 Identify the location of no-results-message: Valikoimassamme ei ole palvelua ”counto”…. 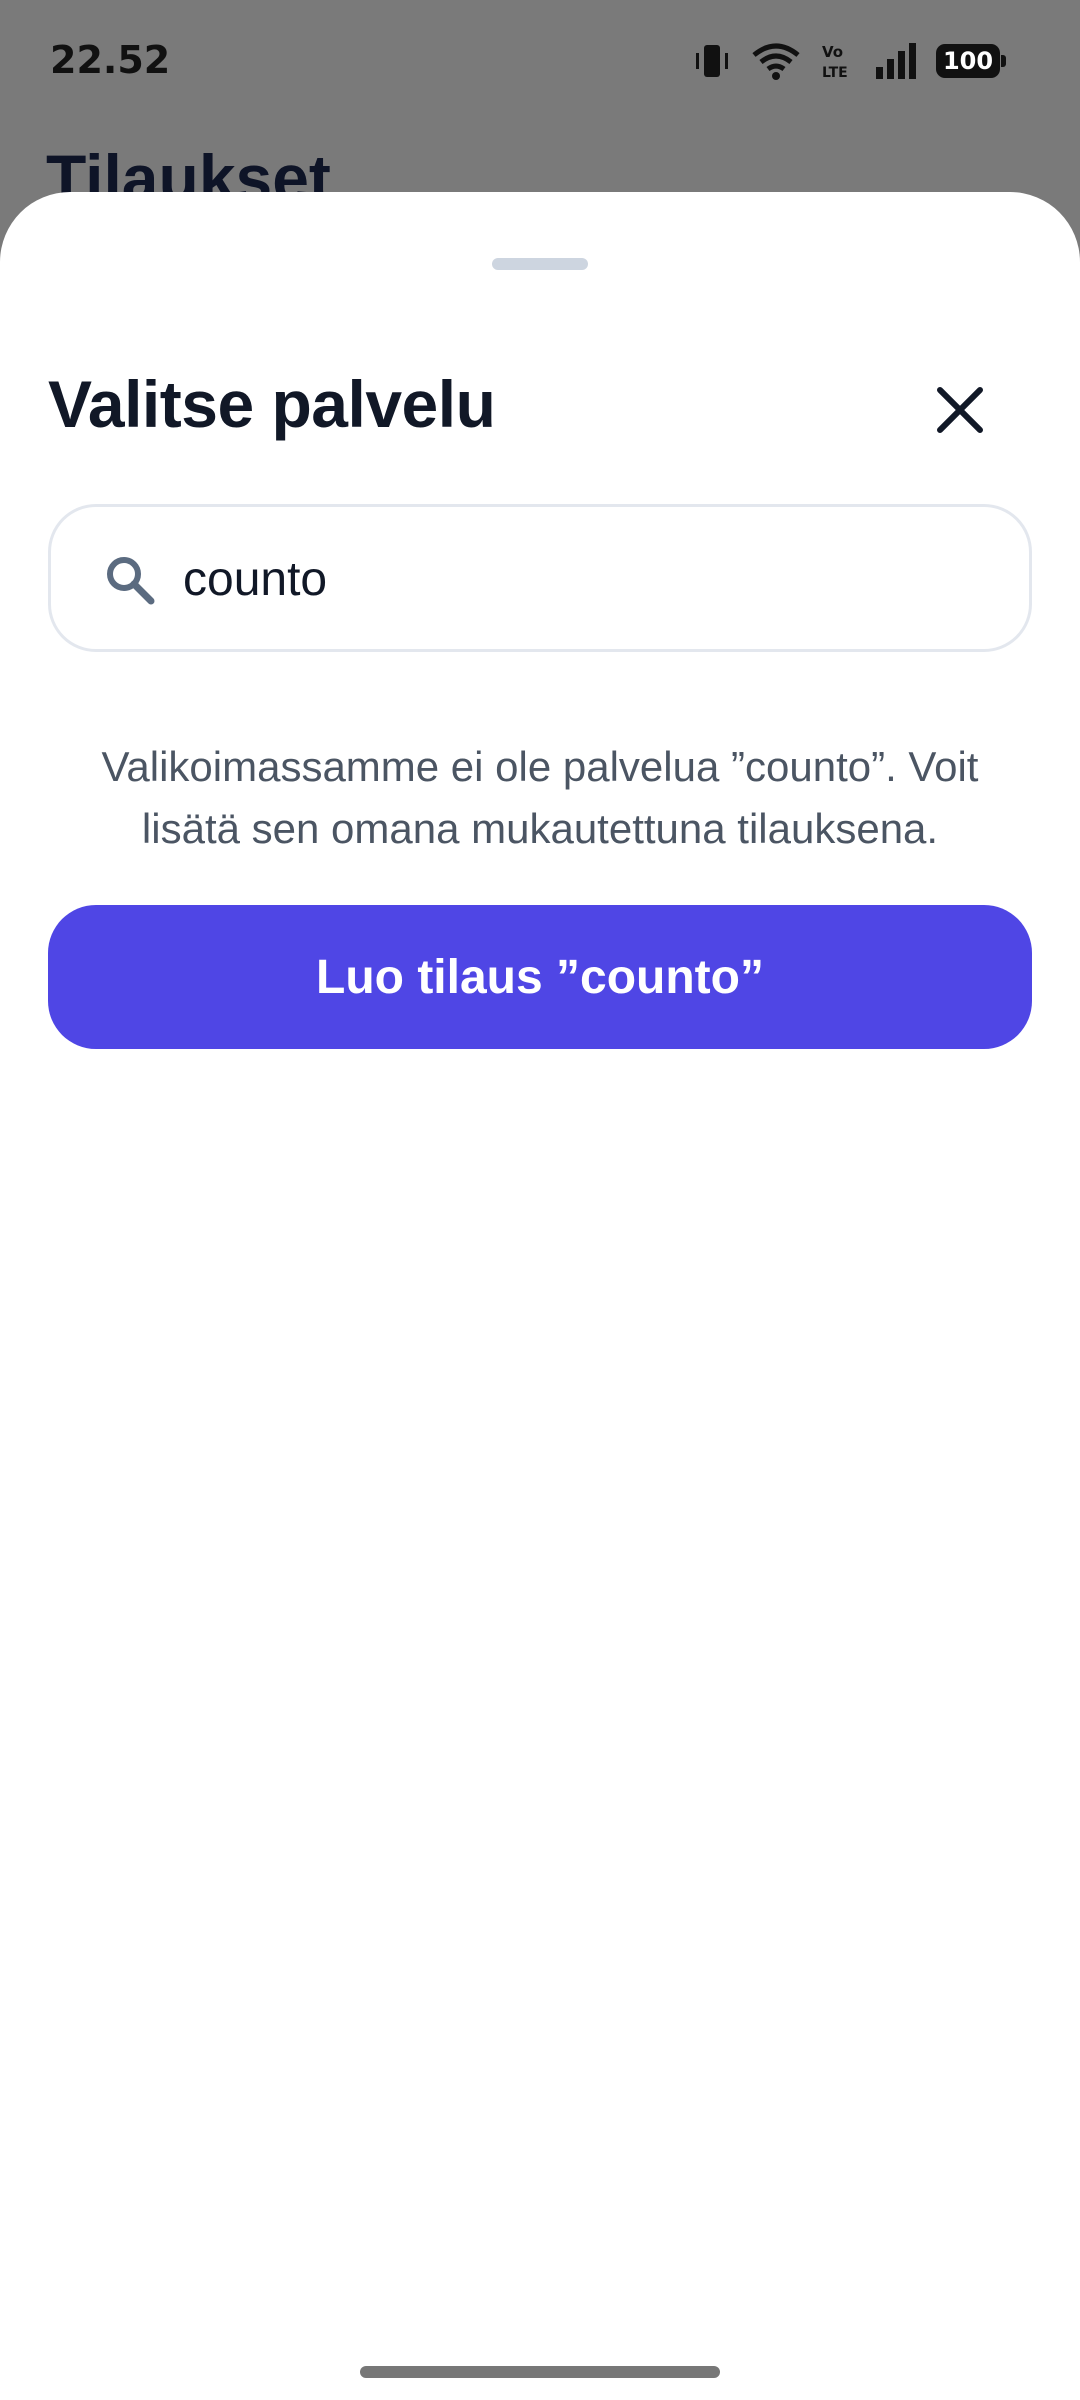
(540, 797).